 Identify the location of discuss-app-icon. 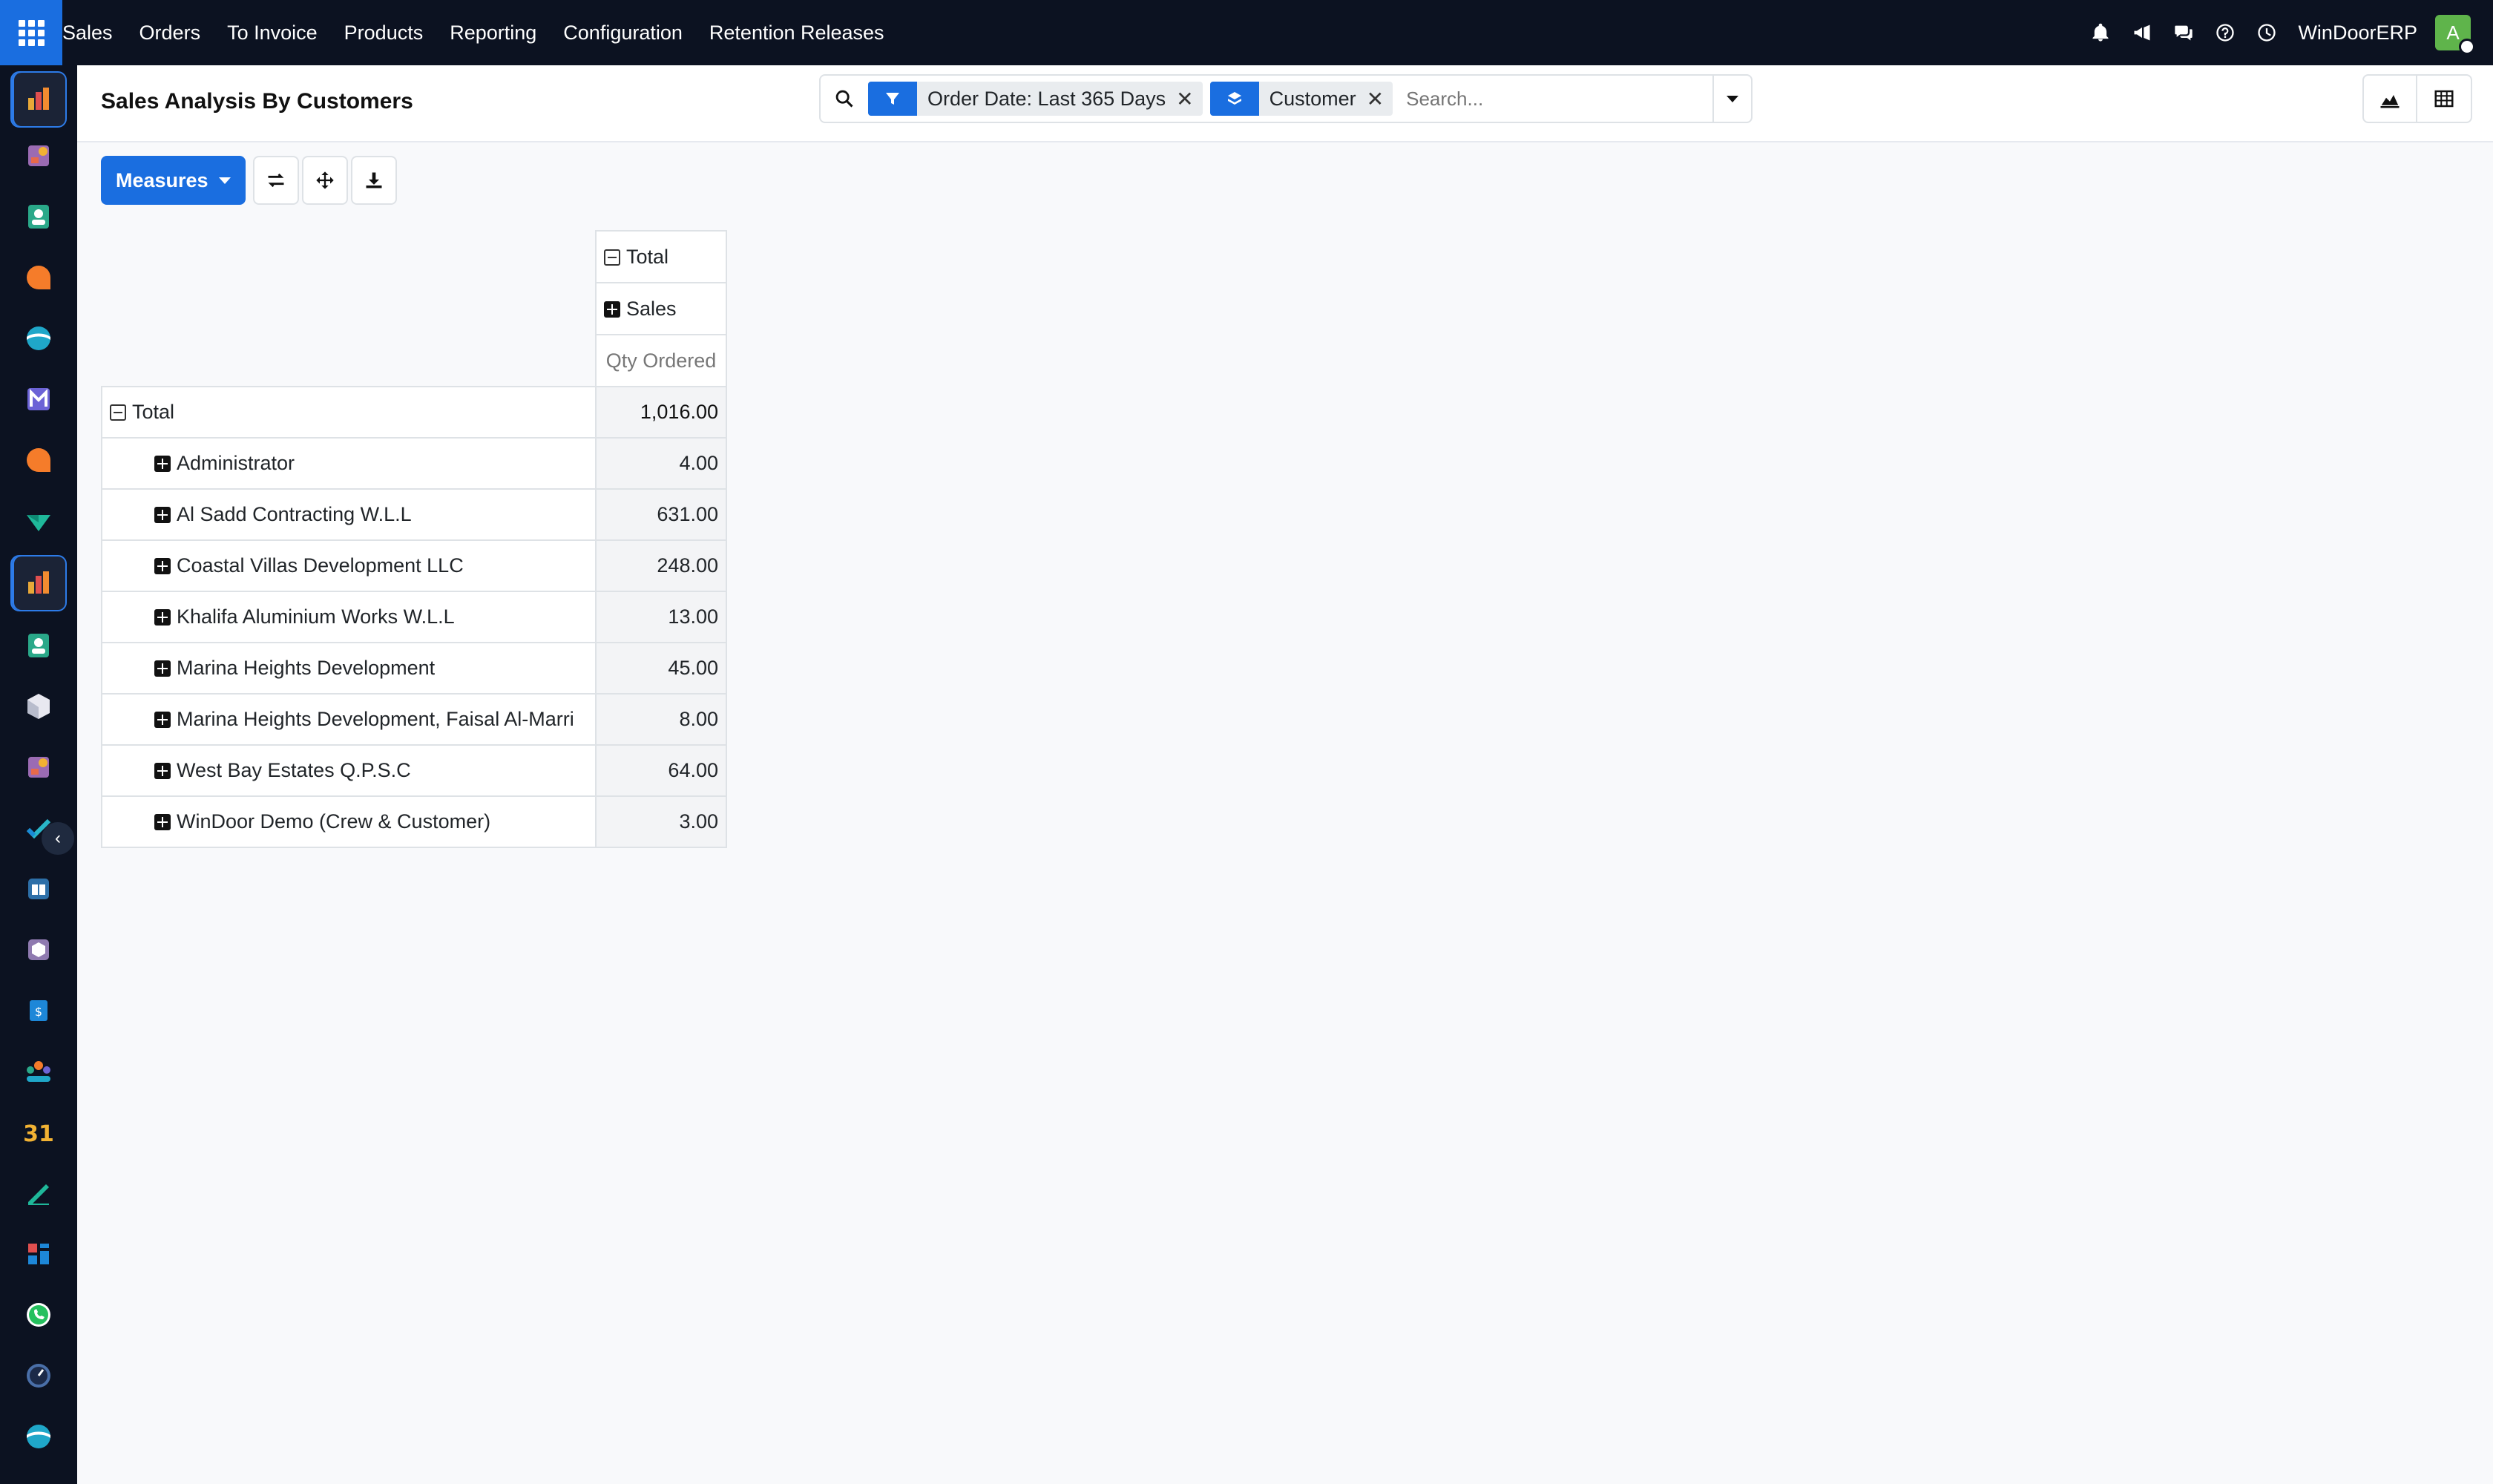
(38, 277).